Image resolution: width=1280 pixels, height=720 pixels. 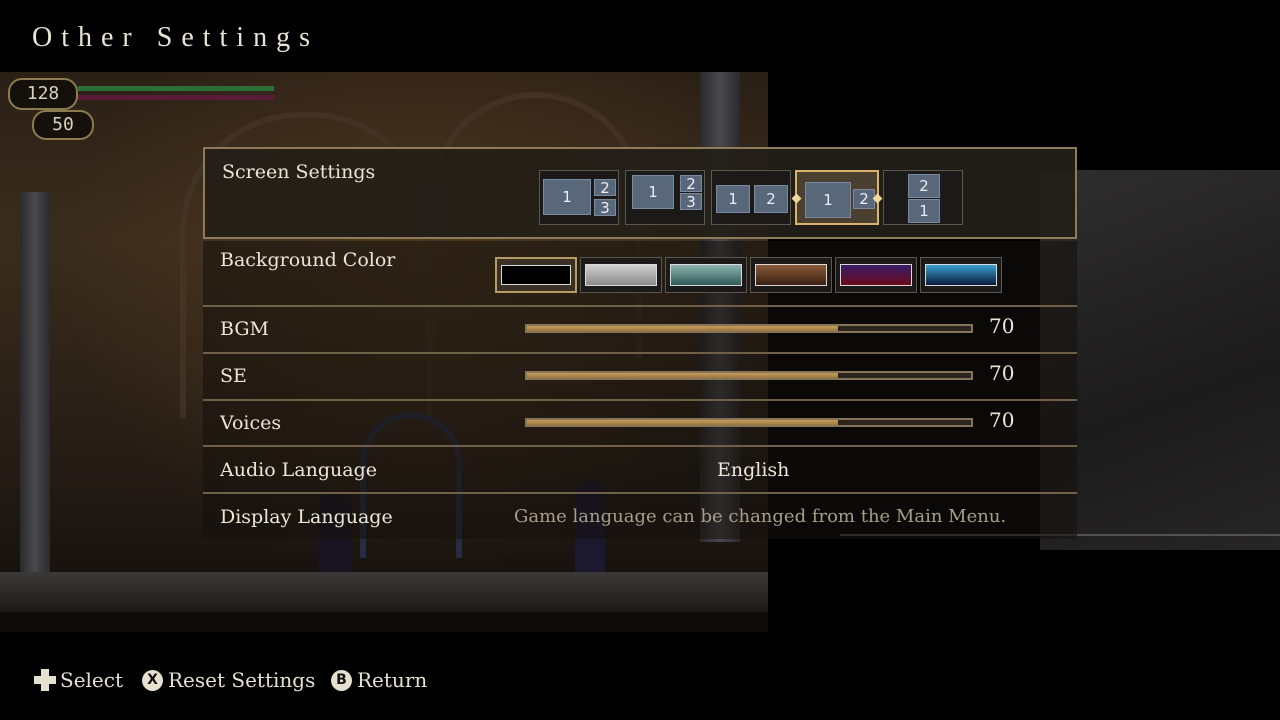 I want to click on audio-language-value: English, so click(x=753, y=470).